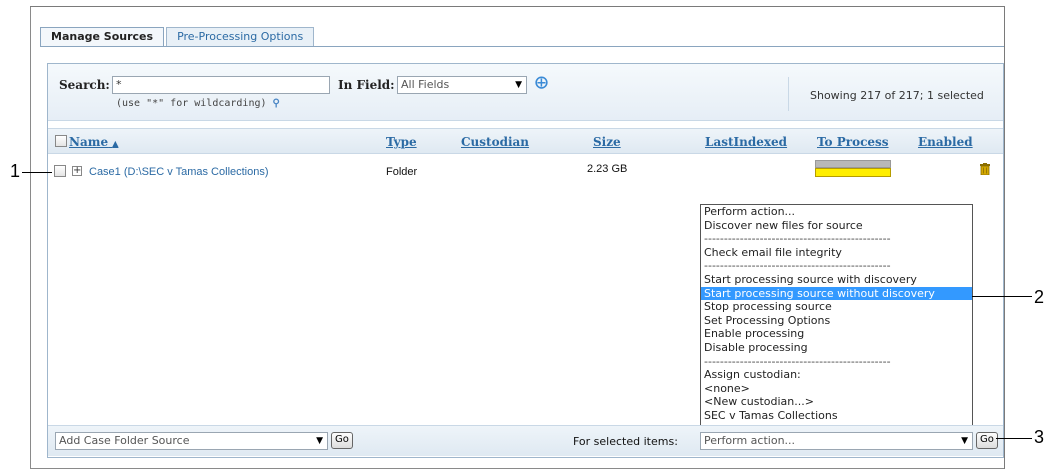 The height and width of the screenshot is (472, 1053). What do you see at coordinates (541, 82) in the screenshot?
I see `add-field-icon: ⨁` at bounding box center [541, 82].